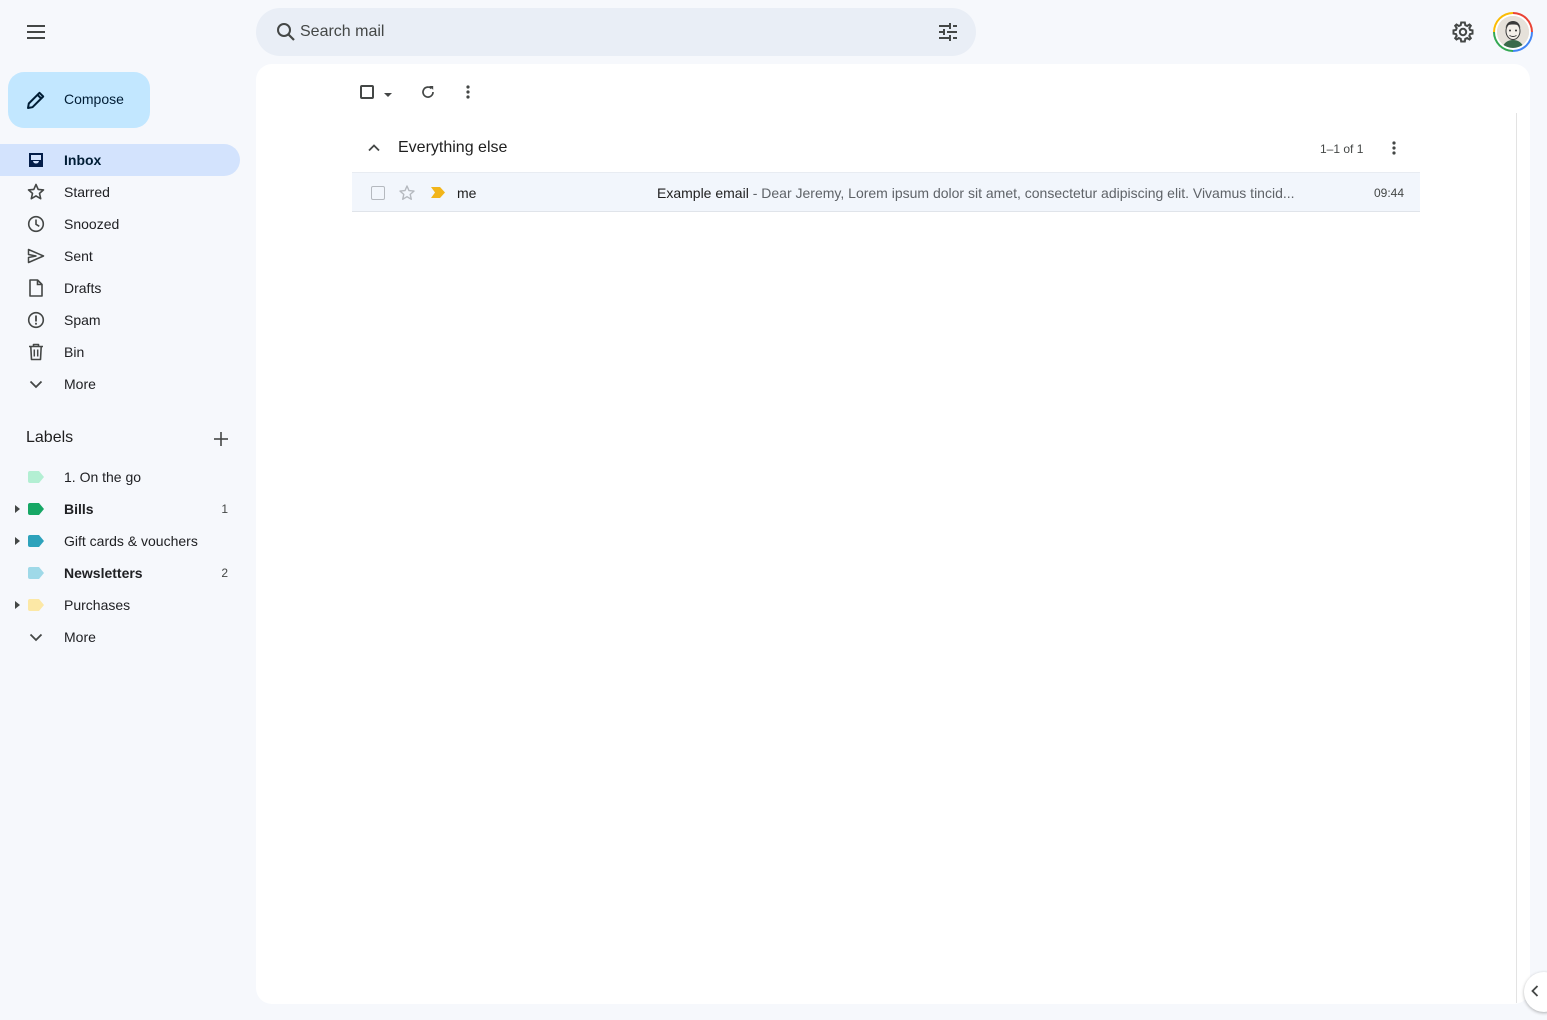  Describe the element at coordinates (133, 439) in the screenshot. I see `labels-header: Labels` at that location.